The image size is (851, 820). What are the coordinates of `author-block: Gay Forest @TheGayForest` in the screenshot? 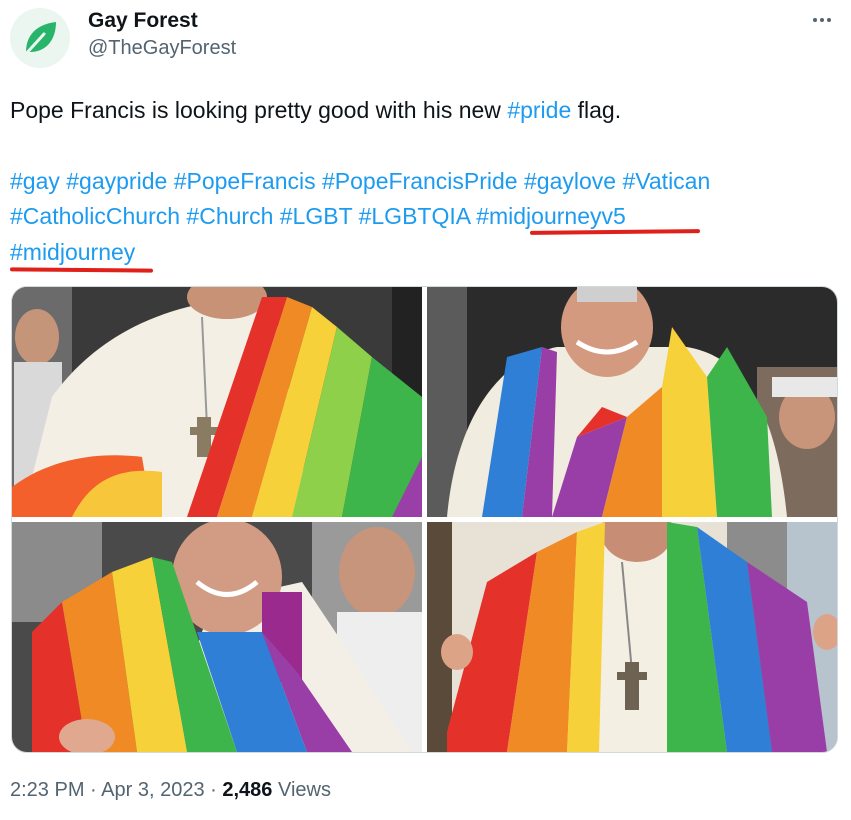 It's located at (162, 34).